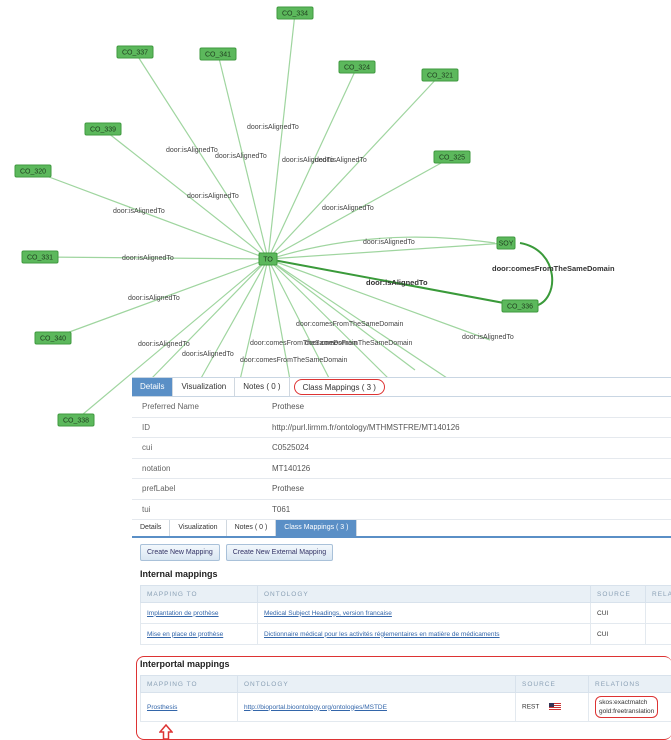  I want to click on property-value: C0525024, so click(468, 448).